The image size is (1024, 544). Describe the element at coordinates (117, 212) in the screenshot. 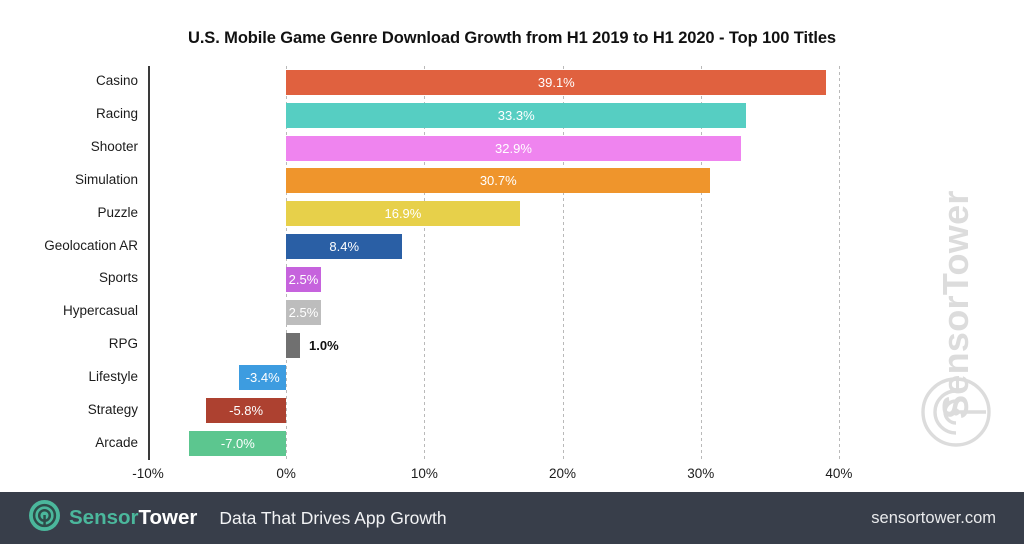

I see `y-axis-tick-label: Puzzle` at that location.